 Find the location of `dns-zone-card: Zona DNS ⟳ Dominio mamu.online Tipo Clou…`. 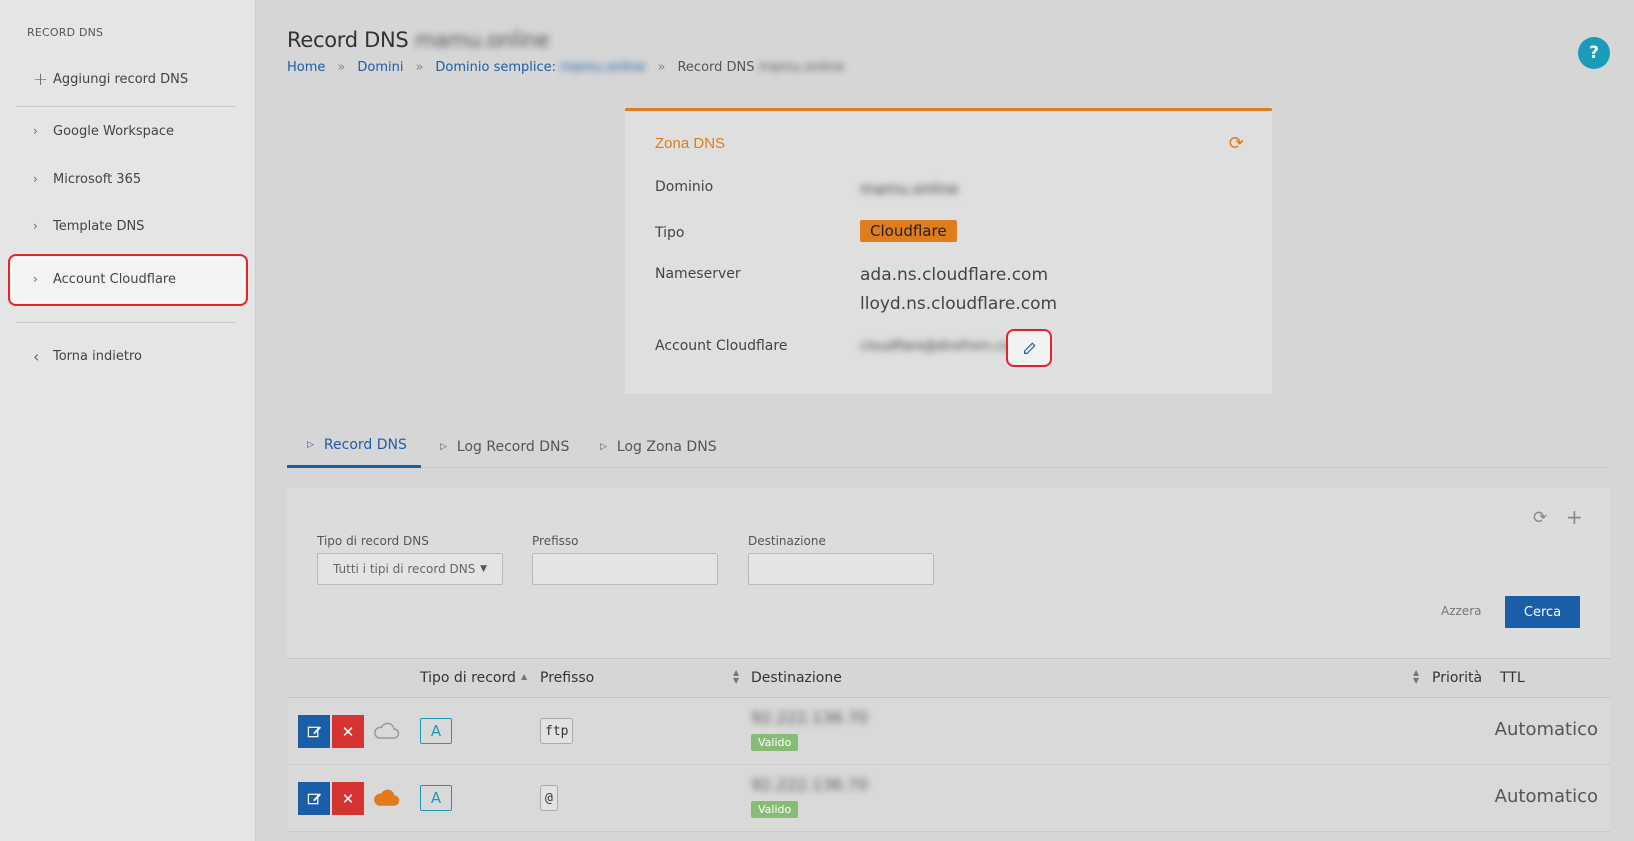

dns-zone-card: Zona DNS ⟳ Dominio mamu.online Tipo Clou… is located at coordinates (948, 251).